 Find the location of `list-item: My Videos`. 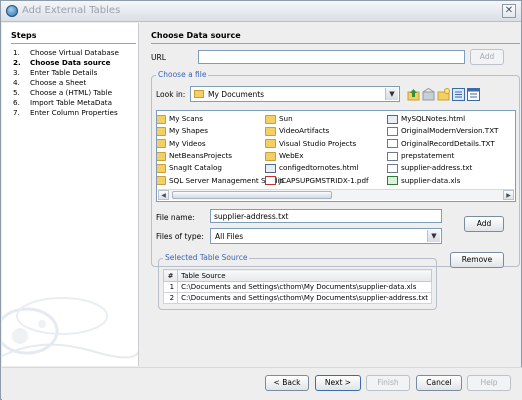

list-item: My Videos is located at coordinates (211, 144).